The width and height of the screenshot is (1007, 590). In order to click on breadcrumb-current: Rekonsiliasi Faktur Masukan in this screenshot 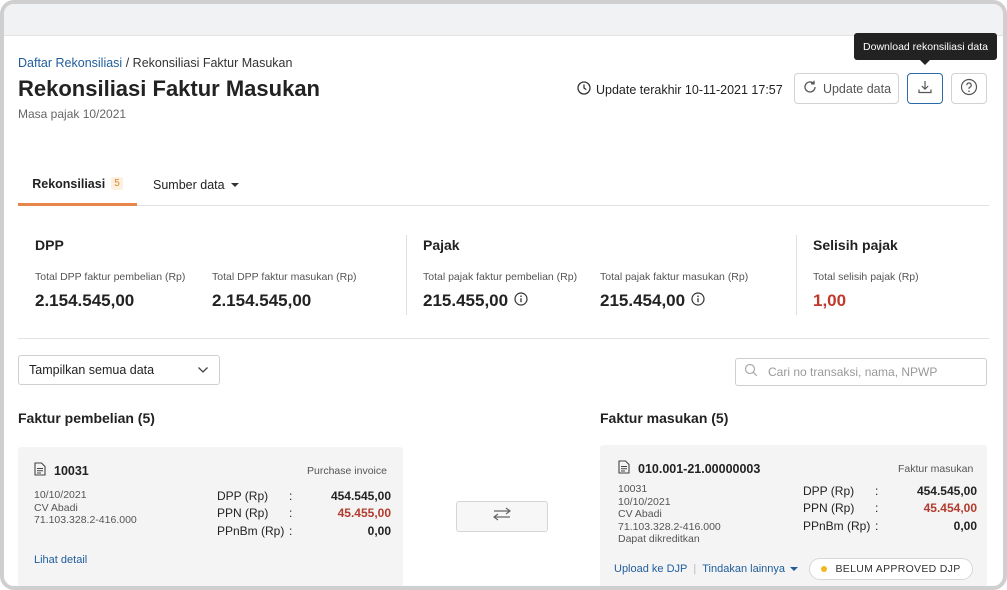, I will do `click(212, 63)`.